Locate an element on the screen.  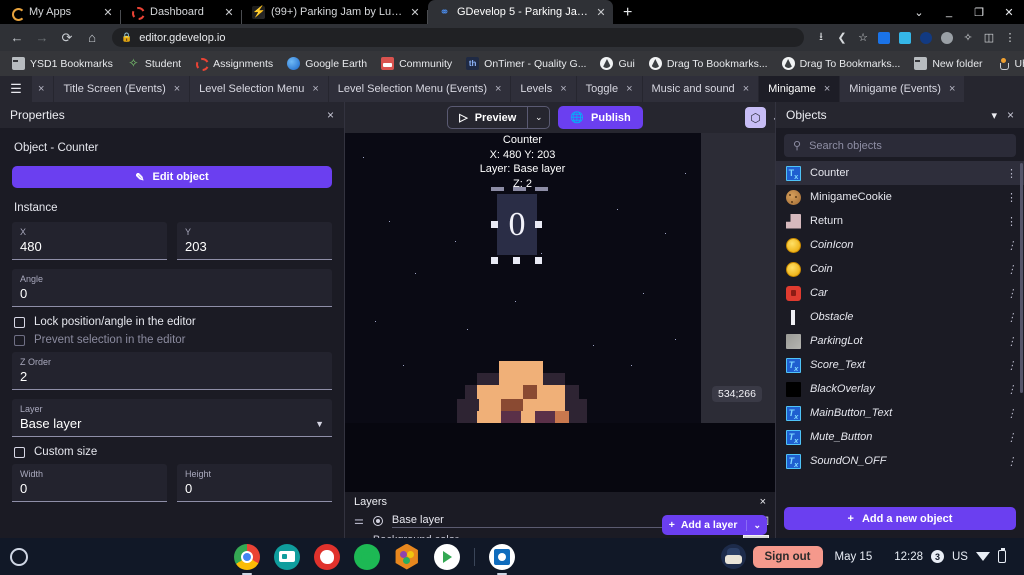
chevron-down-icon: ⌄ is located at coordinates (756, 525).